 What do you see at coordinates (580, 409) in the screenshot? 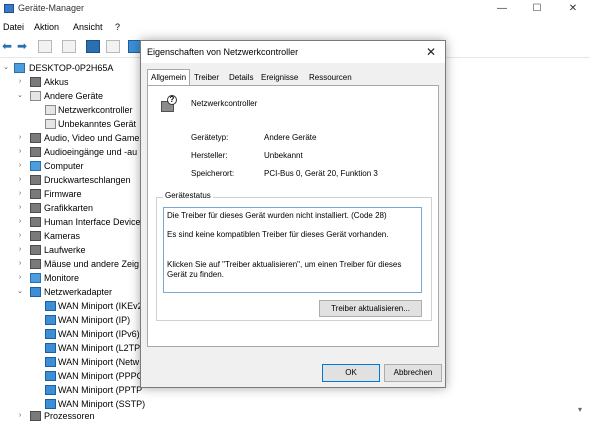
I see `scroll-down-arrow-icon: ▾` at bounding box center [580, 409].